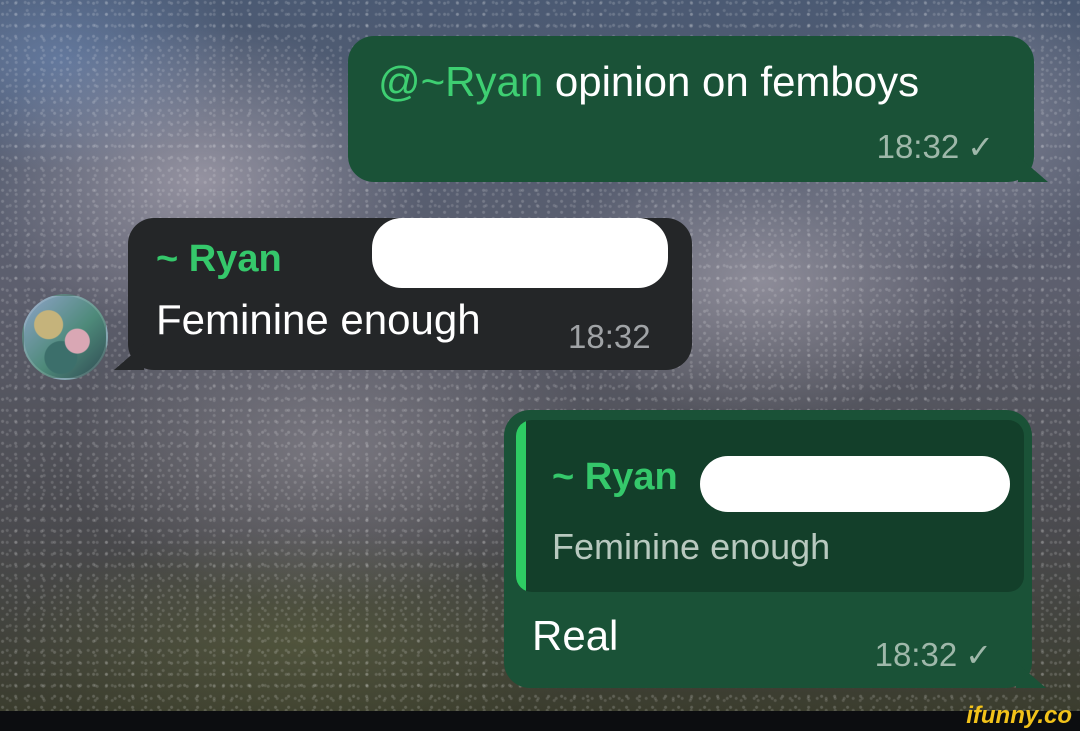 Image resolution: width=1080 pixels, height=731 pixels. What do you see at coordinates (403, 294) in the screenshot?
I see `incoming-message: ~ Ryan Feminine enough 18:32` at bounding box center [403, 294].